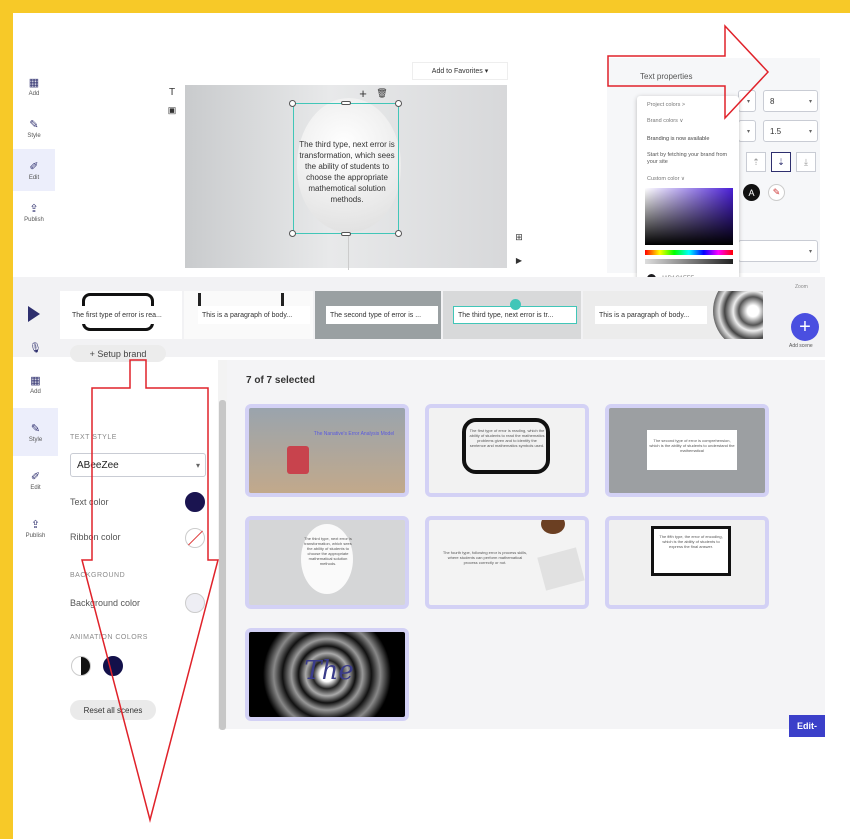  Describe the element at coordinates (688, 72) in the screenshot. I see `annotation-arrow-right` at that location.